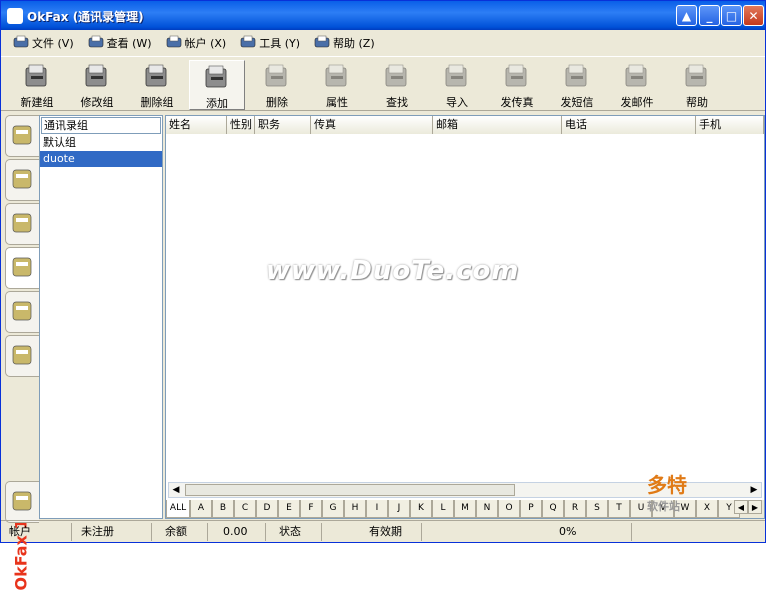 This screenshot has height=595, width=766. What do you see at coordinates (517, 85) in the screenshot?
I see `toolbar-button-8: 发传真` at bounding box center [517, 85].